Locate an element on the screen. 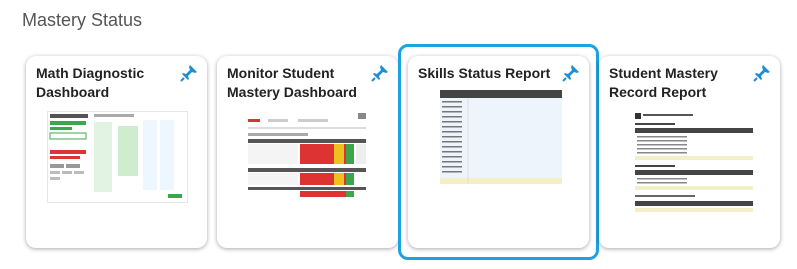 Image resolution: width=797 pixels, height=269 pixels. thumbnail-student-record is located at coordinates (694, 166).